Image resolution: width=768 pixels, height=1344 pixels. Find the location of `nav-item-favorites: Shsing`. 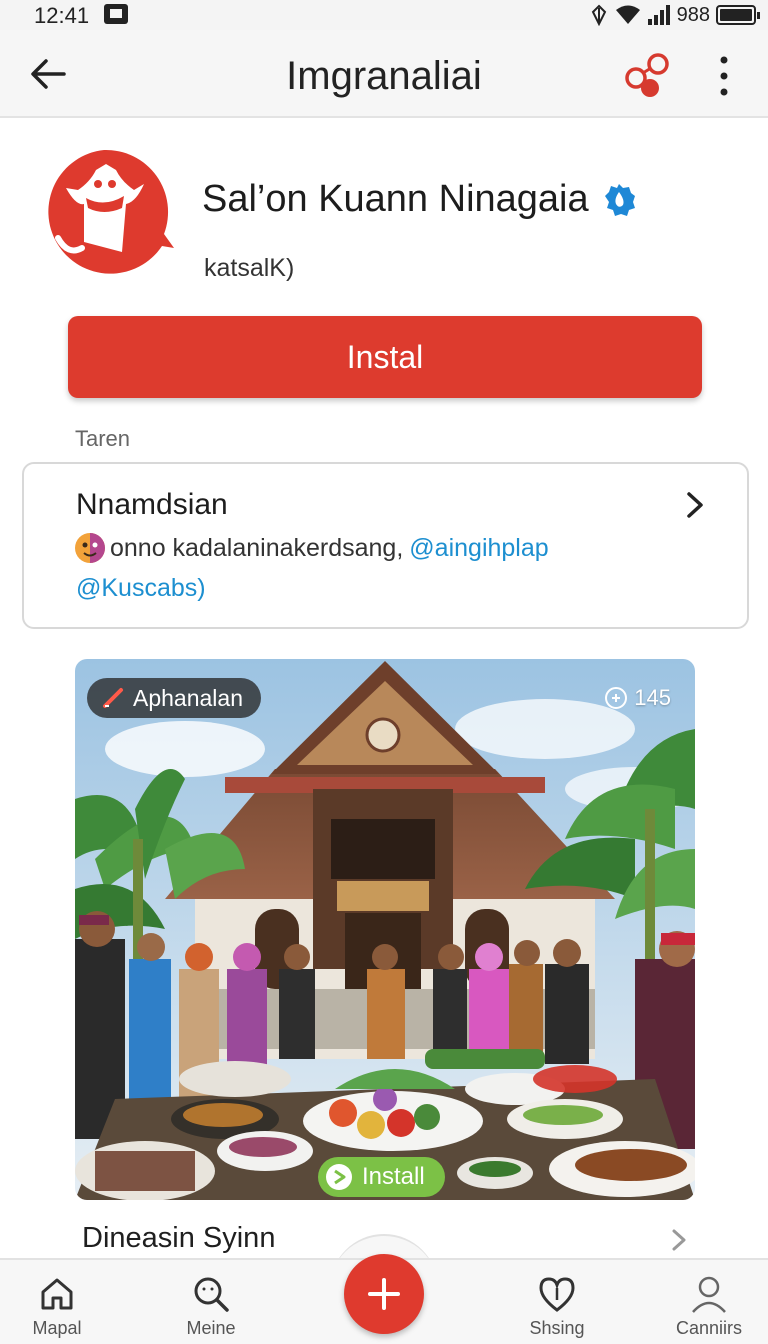

nav-item-favorites: Shsing is located at coordinates (557, 1306).